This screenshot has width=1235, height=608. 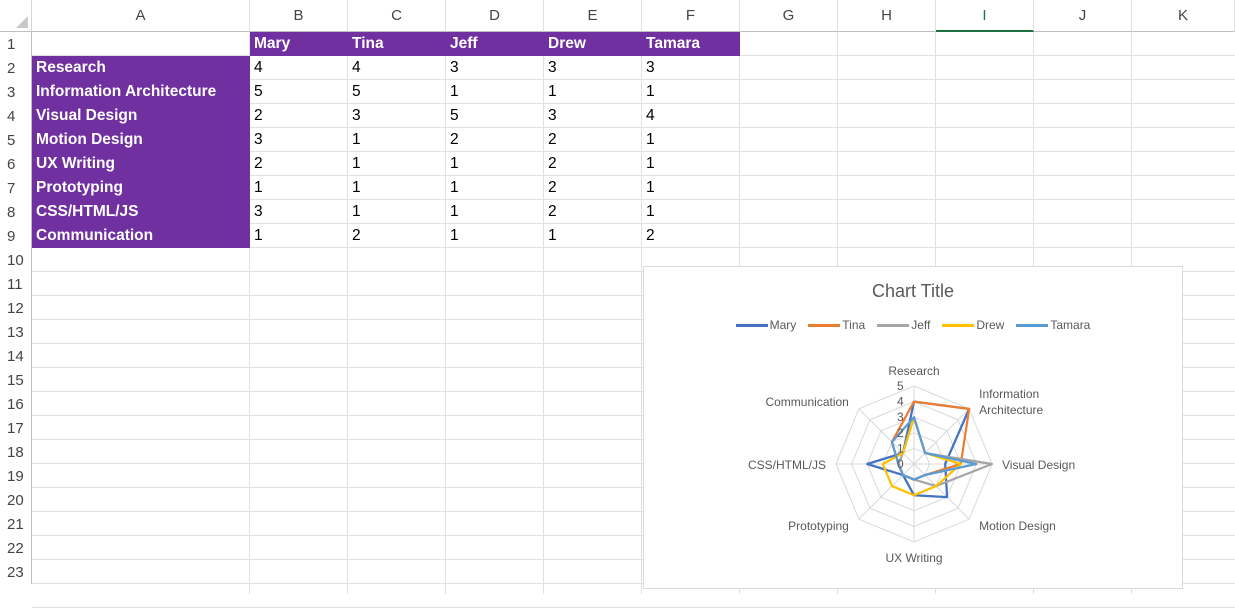 What do you see at coordinates (16, 356) in the screenshot?
I see `row-header-14: 14` at bounding box center [16, 356].